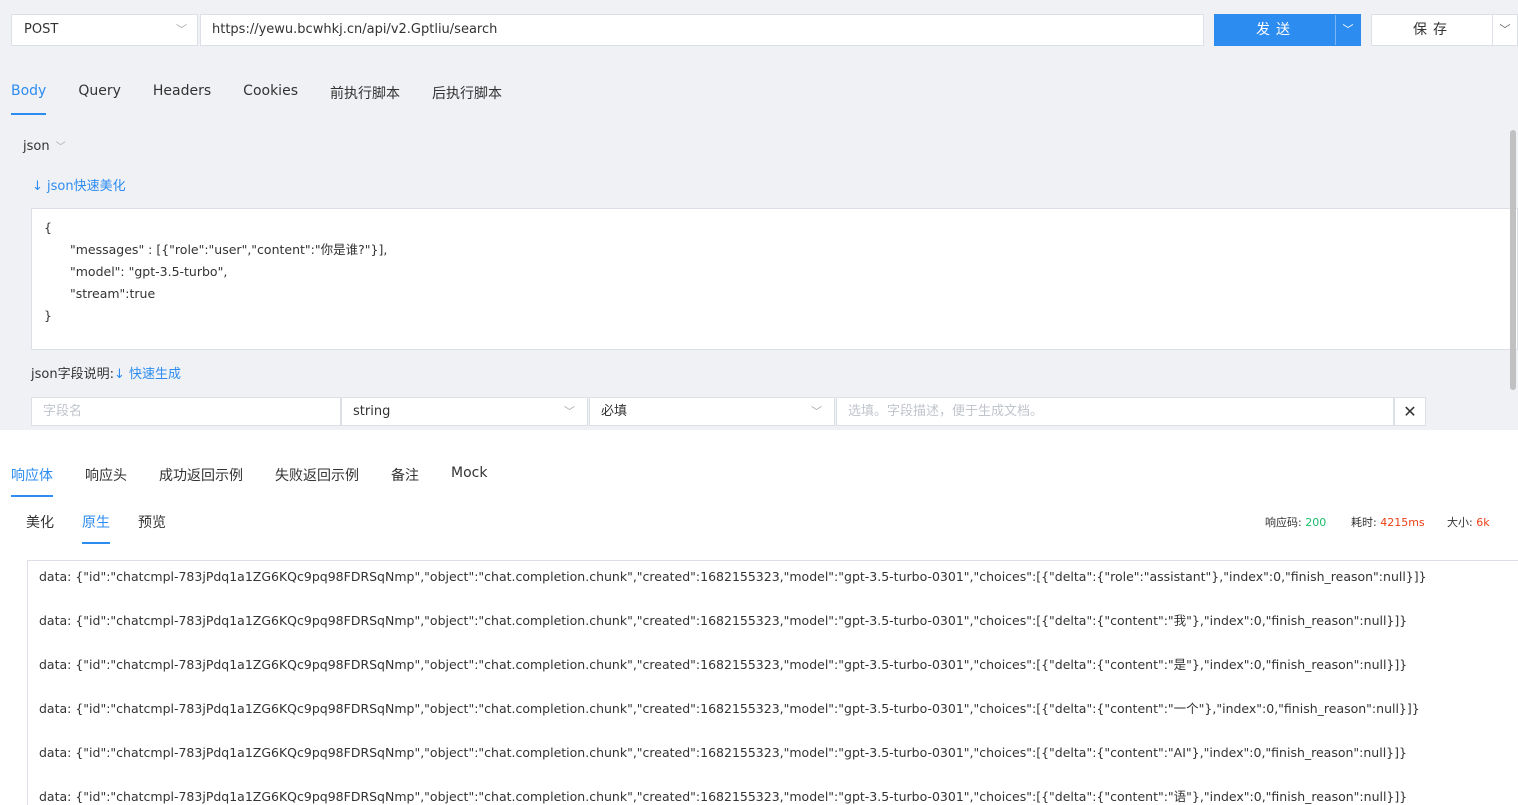 The height and width of the screenshot is (805, 1518). I want to click on request-tabs: Body Query Headers Cookies 前执行脚本 后执行脚本, so click(272, 99).